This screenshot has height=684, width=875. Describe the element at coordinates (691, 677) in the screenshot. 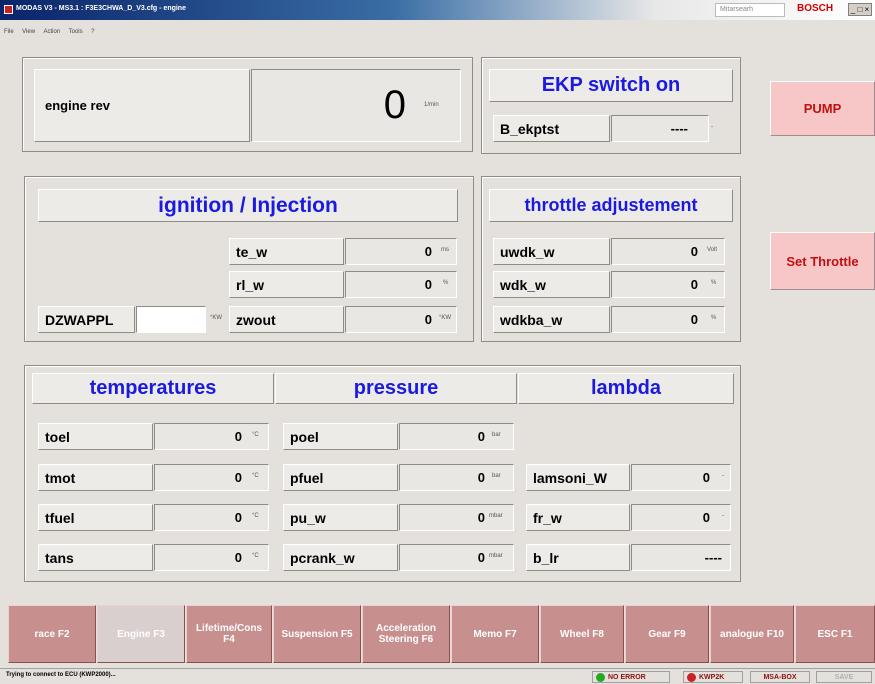

I see `red-status-icon` at that location.